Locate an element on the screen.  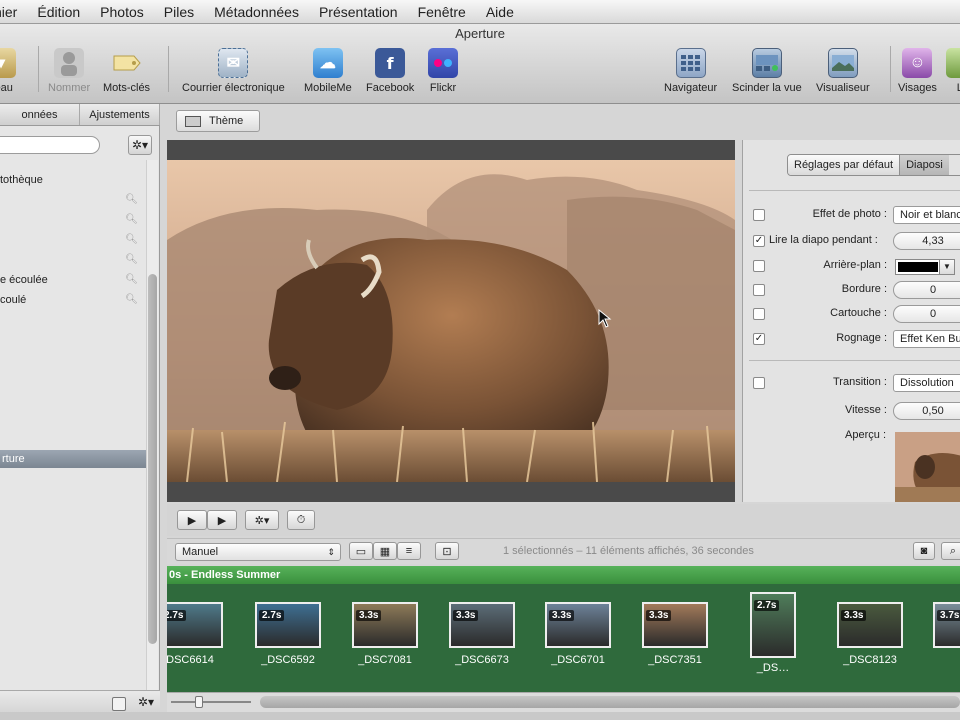
toolbar-navigator-button: Navigateur is located at coordinates (690, 71).